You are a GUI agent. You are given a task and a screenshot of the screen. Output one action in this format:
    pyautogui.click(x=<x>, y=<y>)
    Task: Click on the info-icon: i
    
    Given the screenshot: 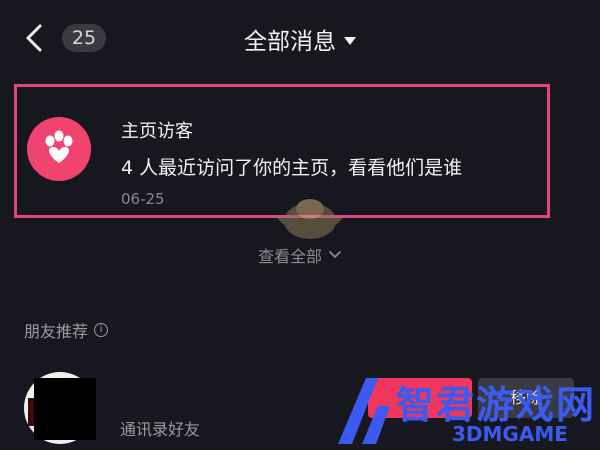 What is the action you would take?
    pyautogui.click(x=101, y=330)
    